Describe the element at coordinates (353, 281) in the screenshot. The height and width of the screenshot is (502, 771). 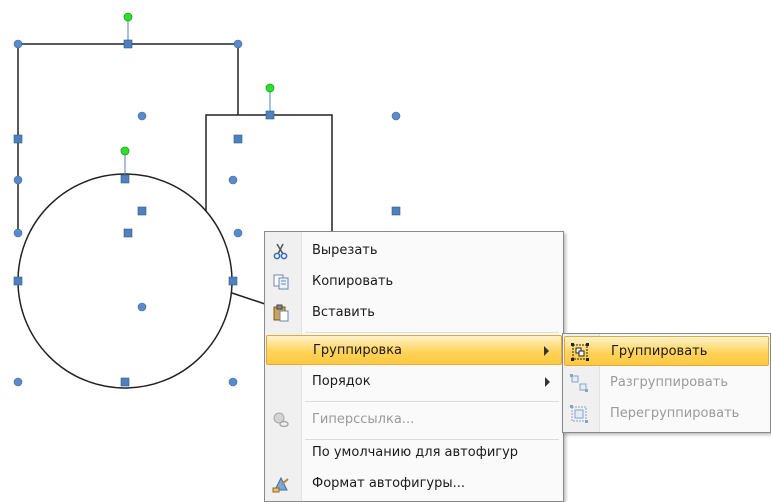
I see `menu-item-label: Копировать` at that location.